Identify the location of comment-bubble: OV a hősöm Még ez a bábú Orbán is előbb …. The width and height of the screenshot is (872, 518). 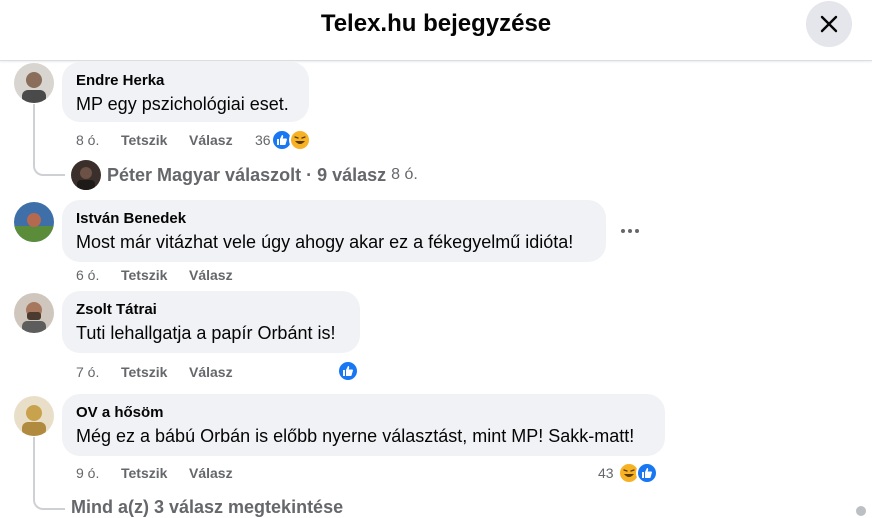
(363, 425).